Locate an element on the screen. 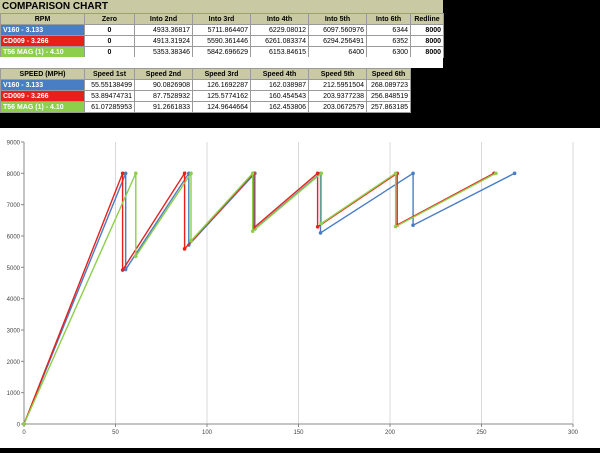 This screenshot has width=600, height=453. speed-mph-header: SPEED (MPH) is located at coordinates (42, 74).